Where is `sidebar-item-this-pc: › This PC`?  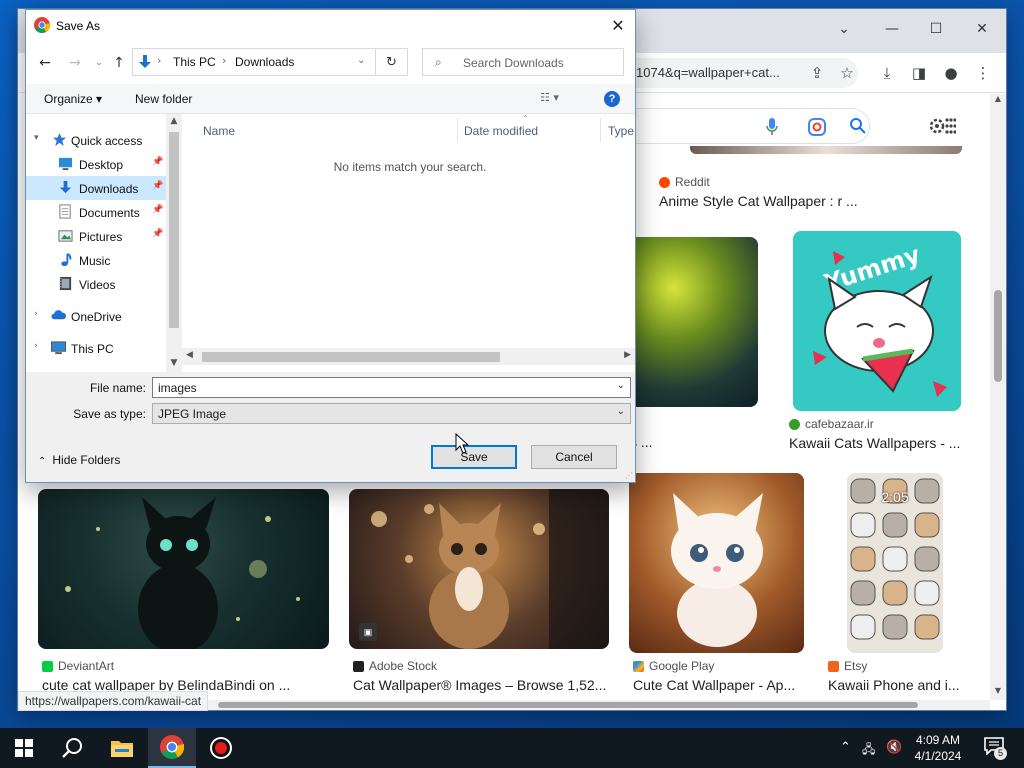
sidebar-item-this-pc: › This PC is located at coordinates (96, 348).